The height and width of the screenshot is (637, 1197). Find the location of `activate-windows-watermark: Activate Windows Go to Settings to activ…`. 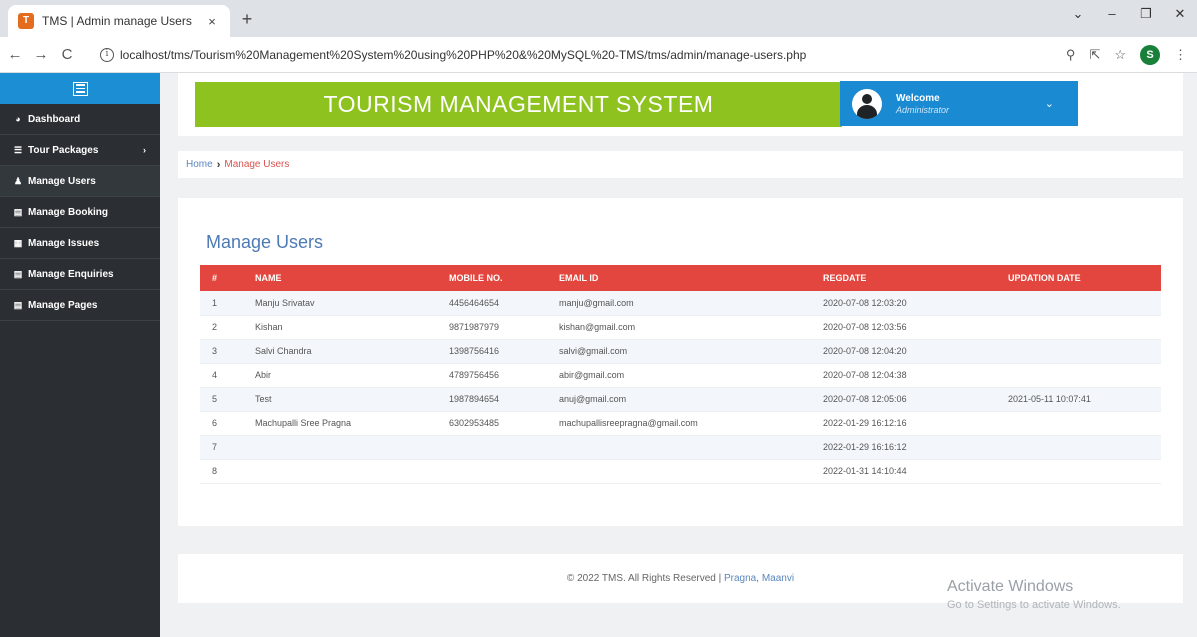

activate-windows-watermark: Activate Windows Go to Settings to activ… is located at coordinates (1034, 594).